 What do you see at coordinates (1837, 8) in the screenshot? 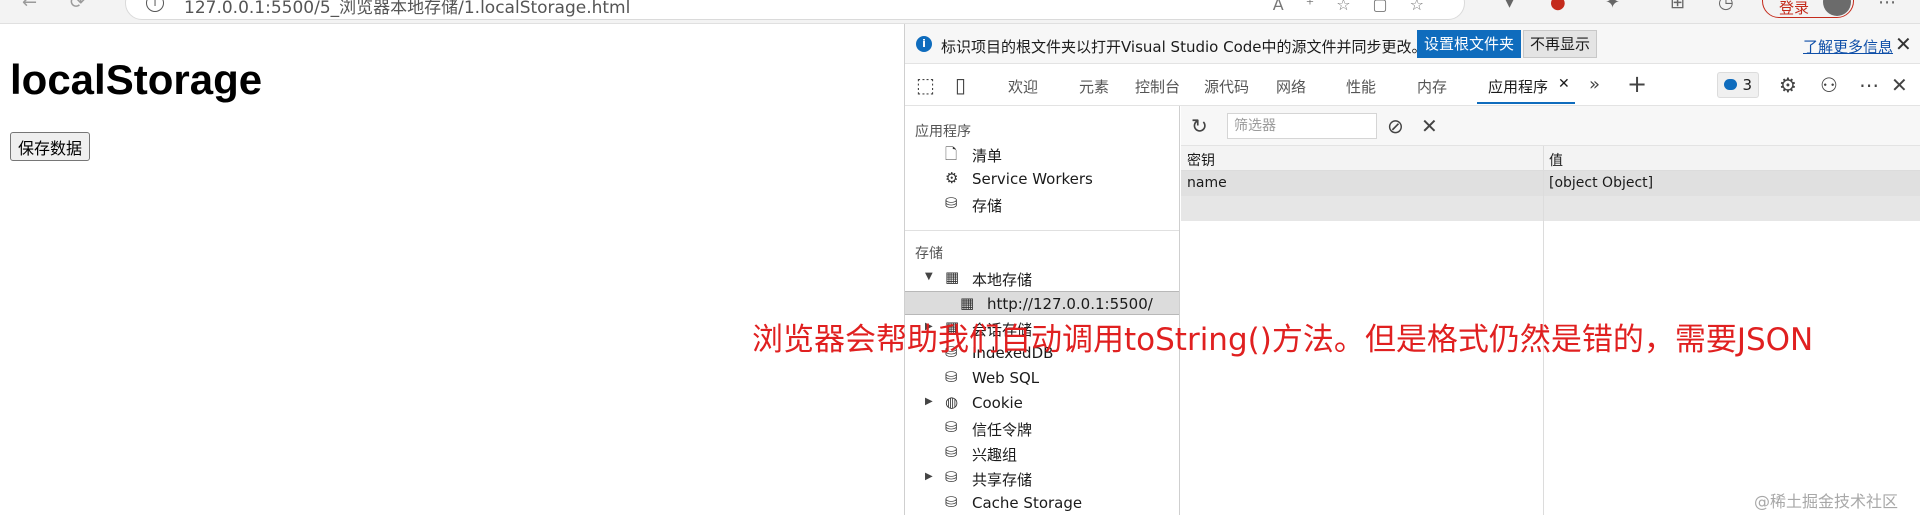
I see `avatar` at bounding box center [1837, 8].